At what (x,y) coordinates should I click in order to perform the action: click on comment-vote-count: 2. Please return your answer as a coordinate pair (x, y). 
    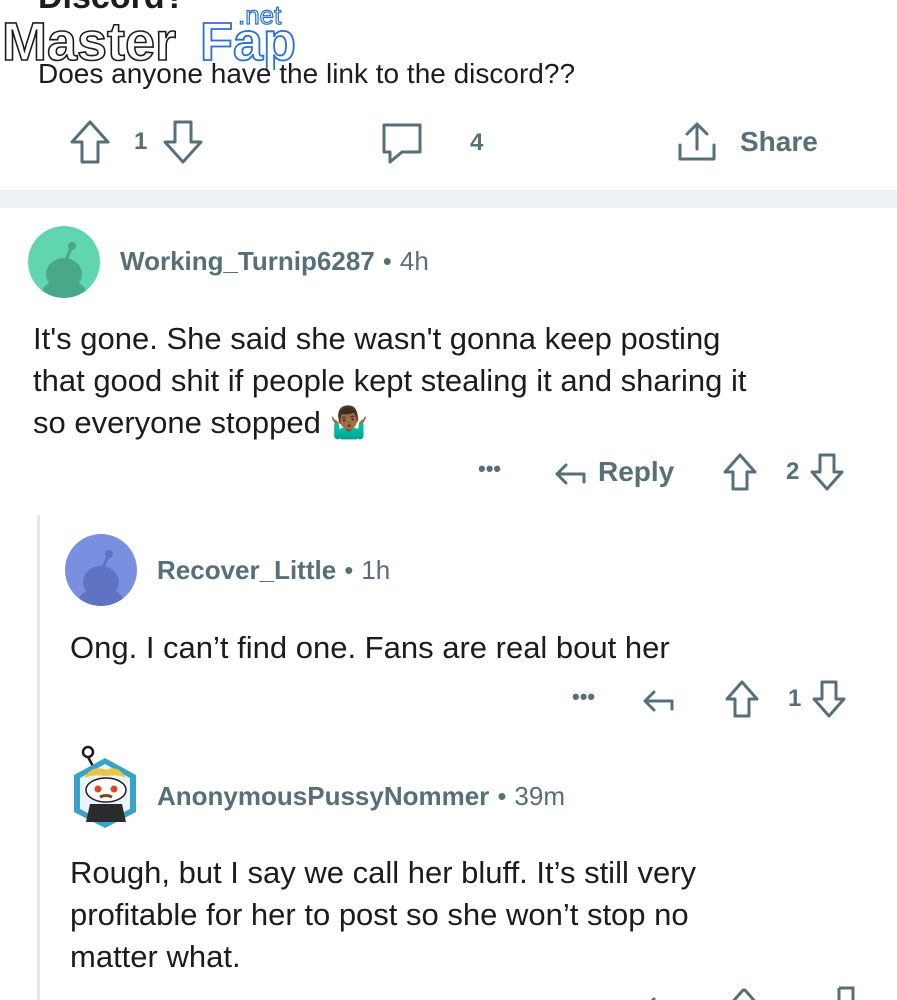
    Looking at the image, I should click on (793, 471).